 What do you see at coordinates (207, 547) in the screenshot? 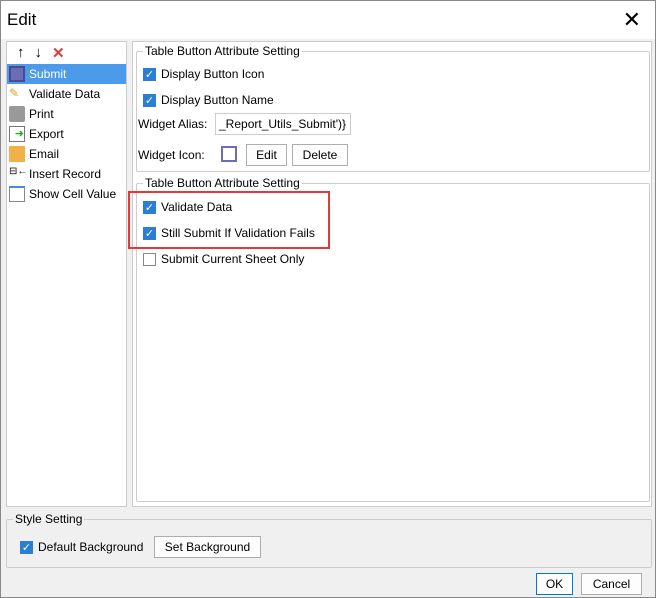
I see `set-background-button: Set Background` at bounding box center [207, 547].